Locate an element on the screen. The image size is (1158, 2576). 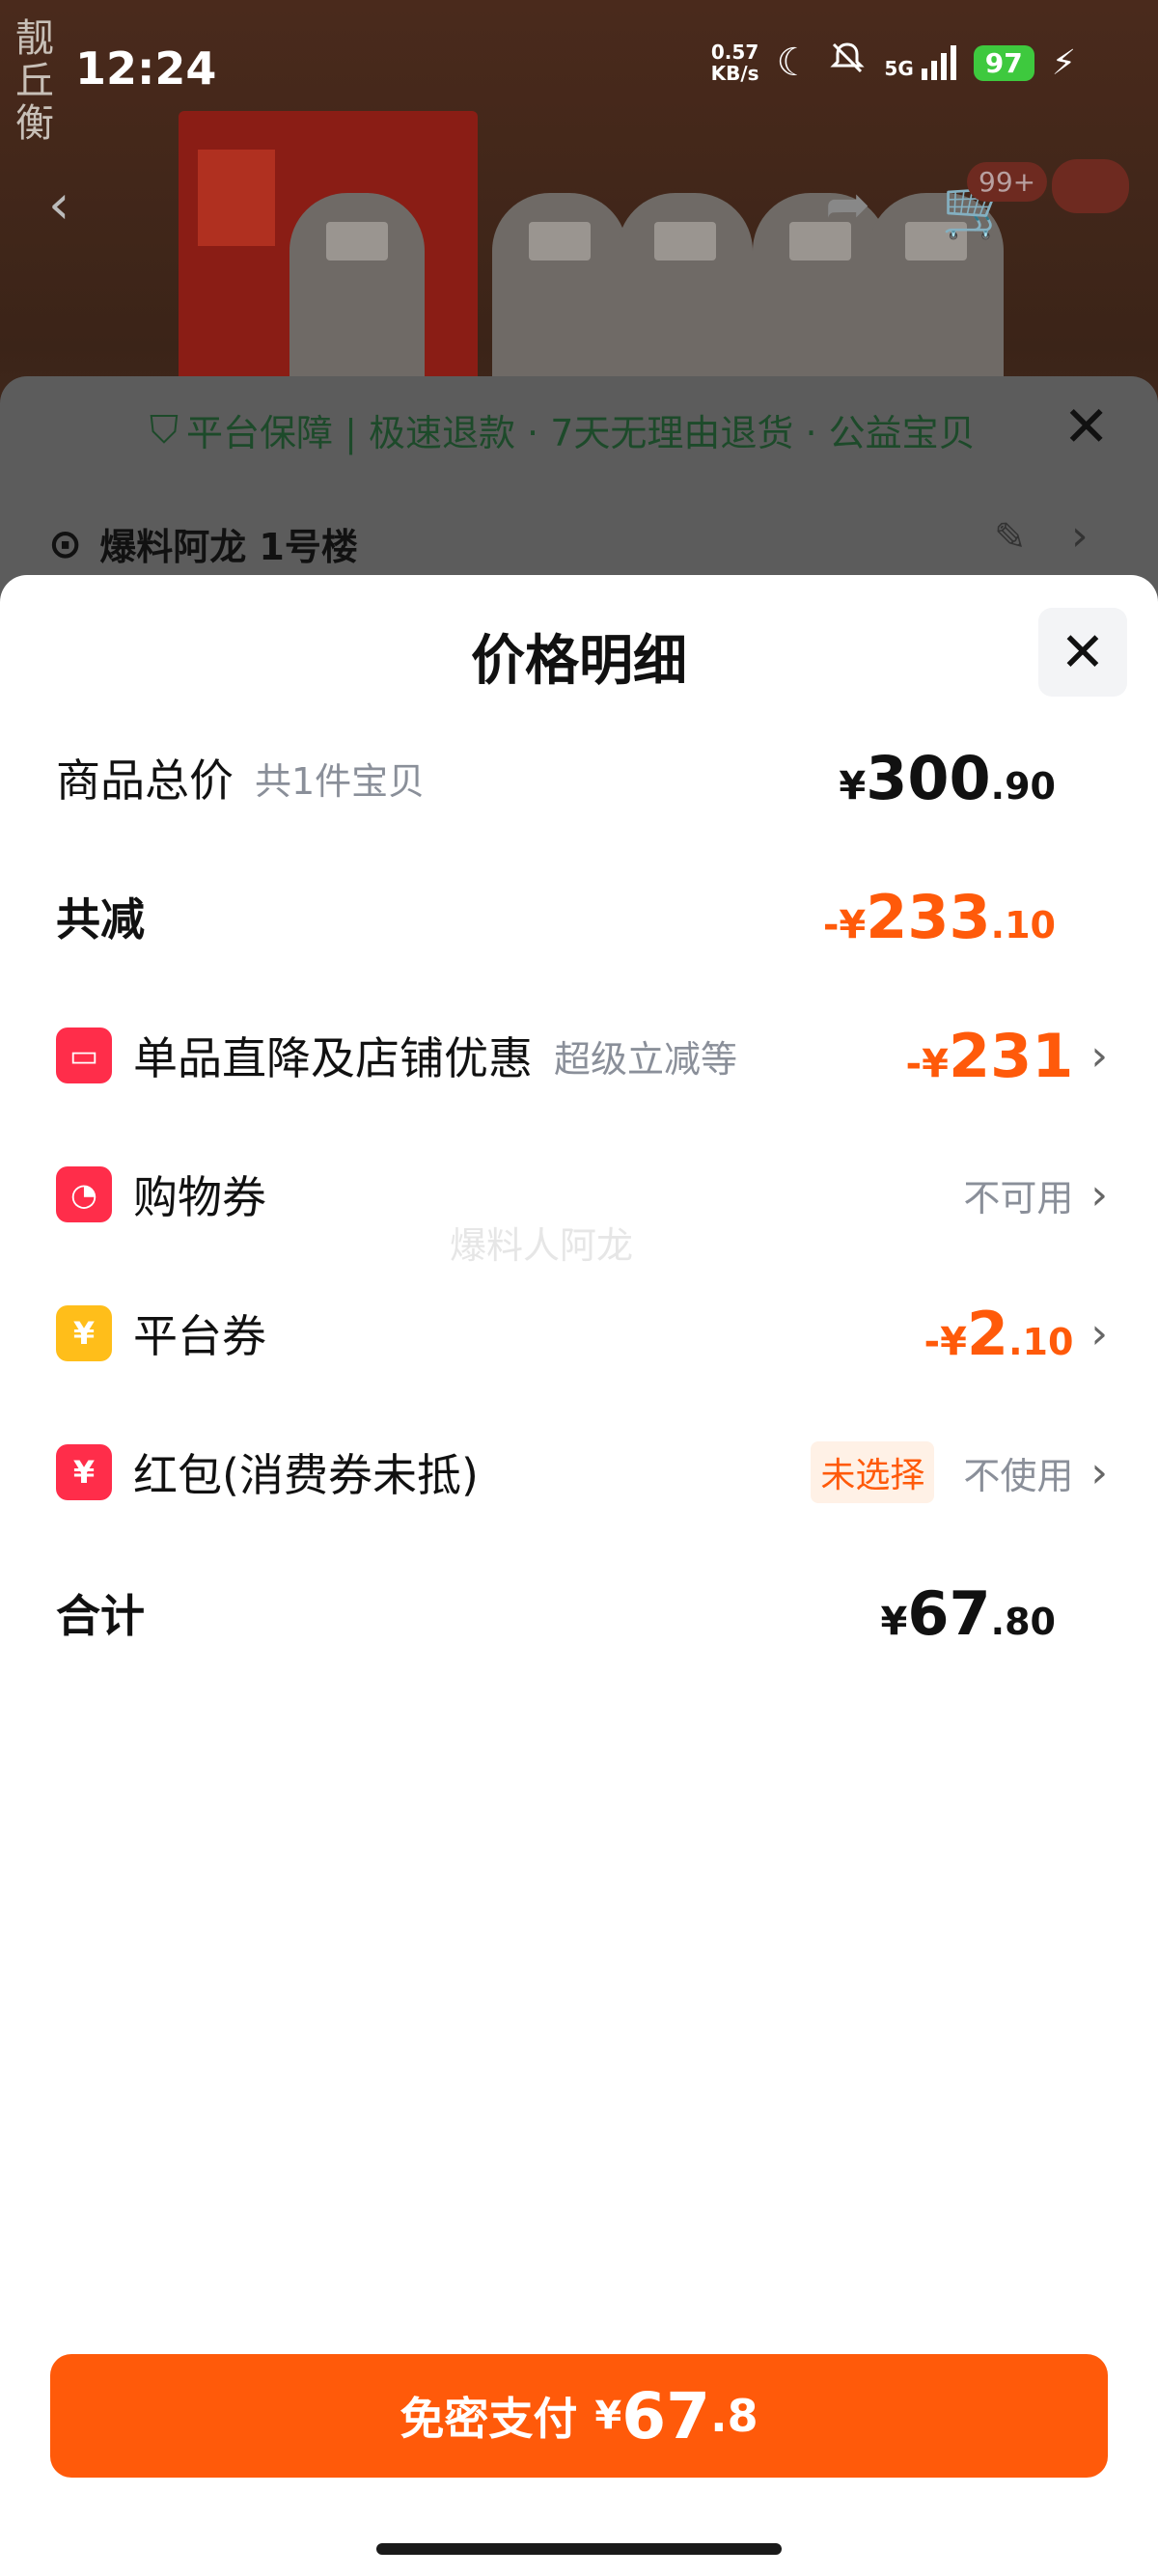
network-speed: 0.57 KB/s is located at coordinates (734, 63).